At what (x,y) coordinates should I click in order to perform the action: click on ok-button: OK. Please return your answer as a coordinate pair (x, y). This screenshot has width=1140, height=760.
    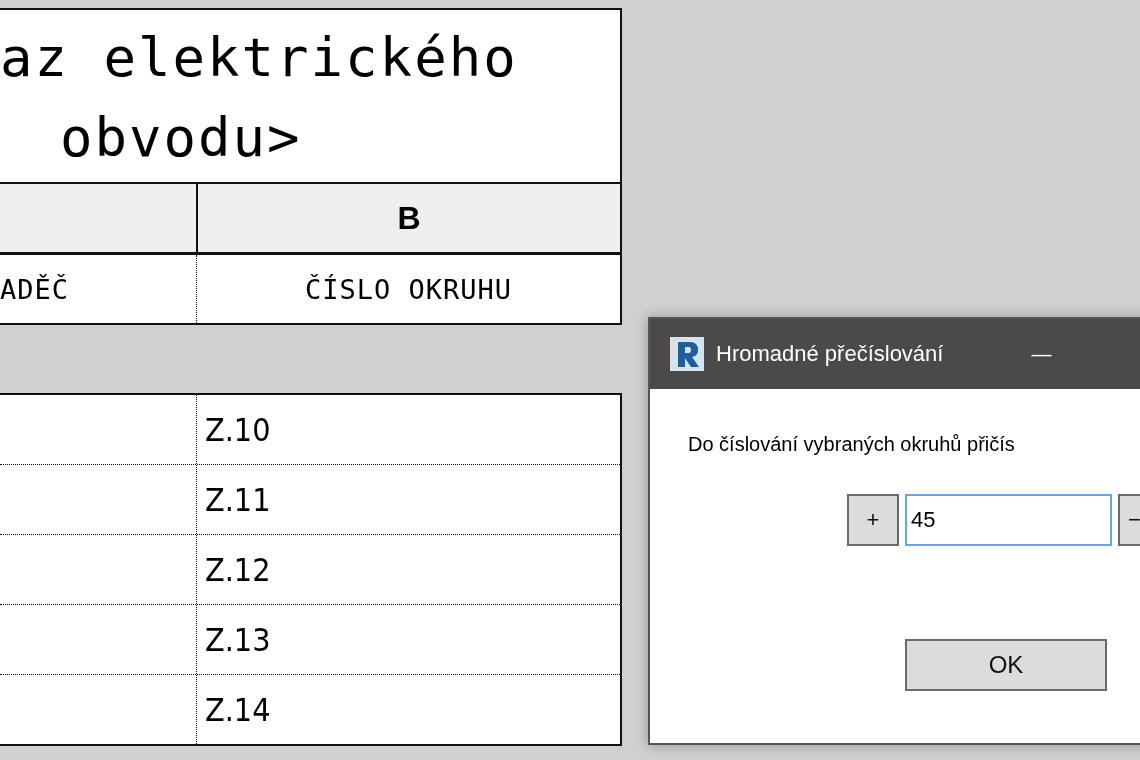
    Looking at the image, I should click on (1006, 665).